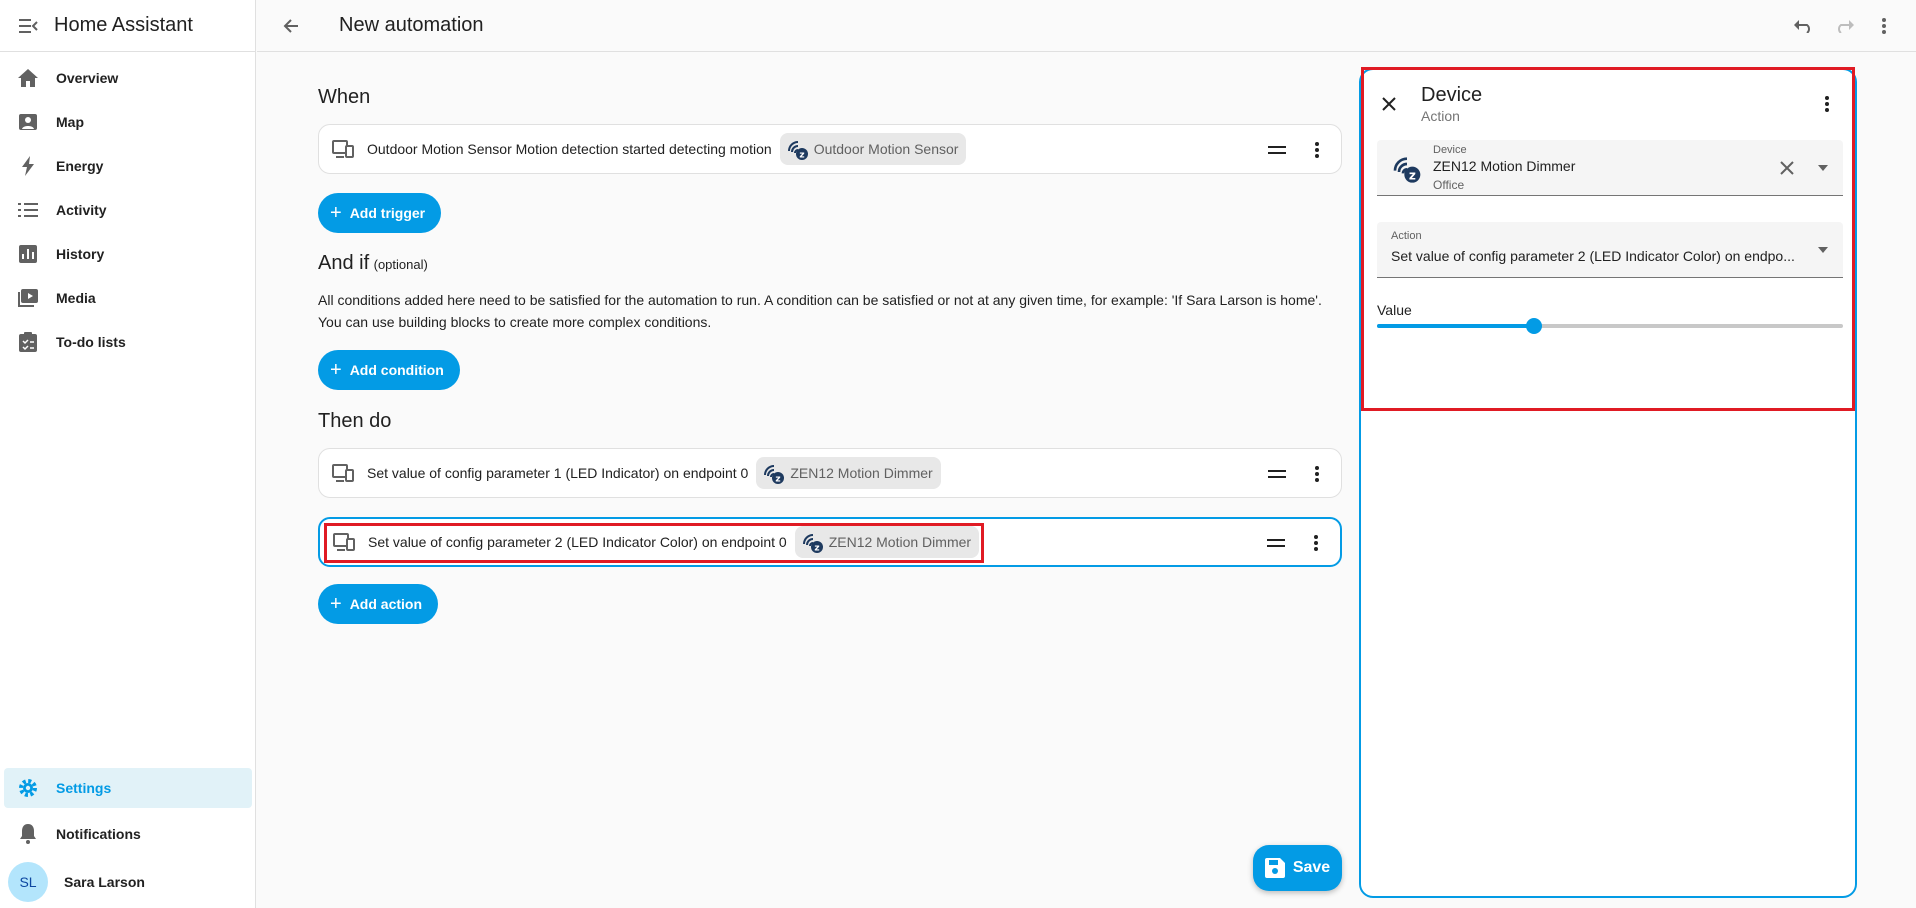 The width and height of the screenshot is (1916, 908). I want to click on menu-icon, so click(28, 26).